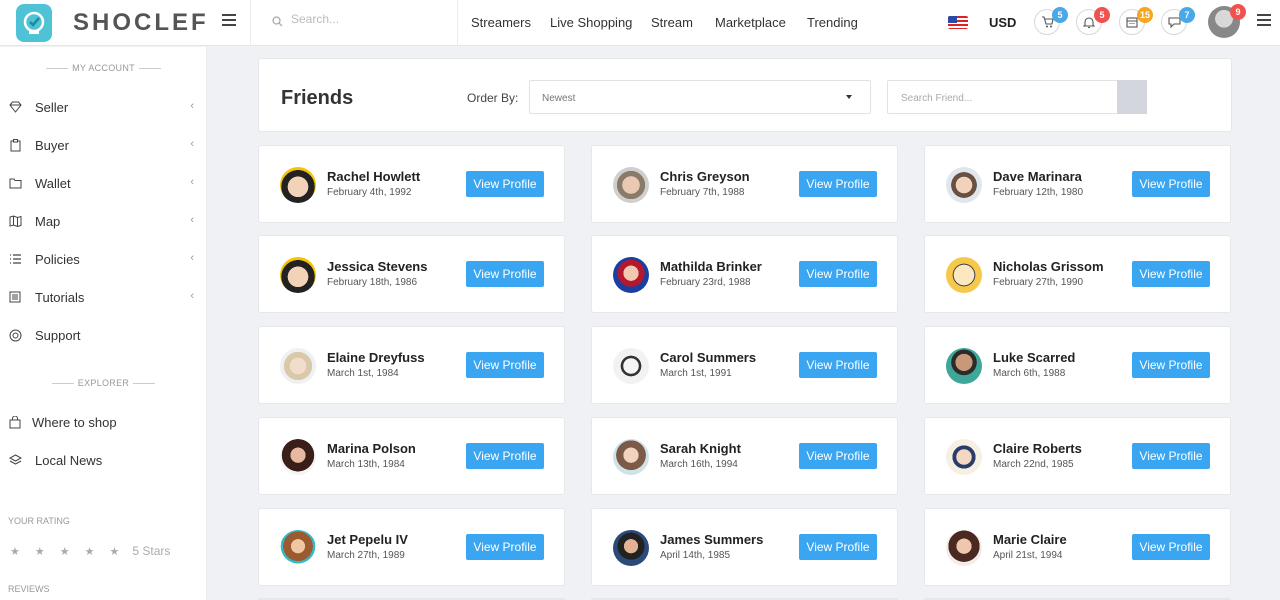 The width and height of the screenshot is (1280, 600). What do you see at coordinates (34, 23) in the screenshot?
I see `logo-icon` at bounding box center [34, 23].